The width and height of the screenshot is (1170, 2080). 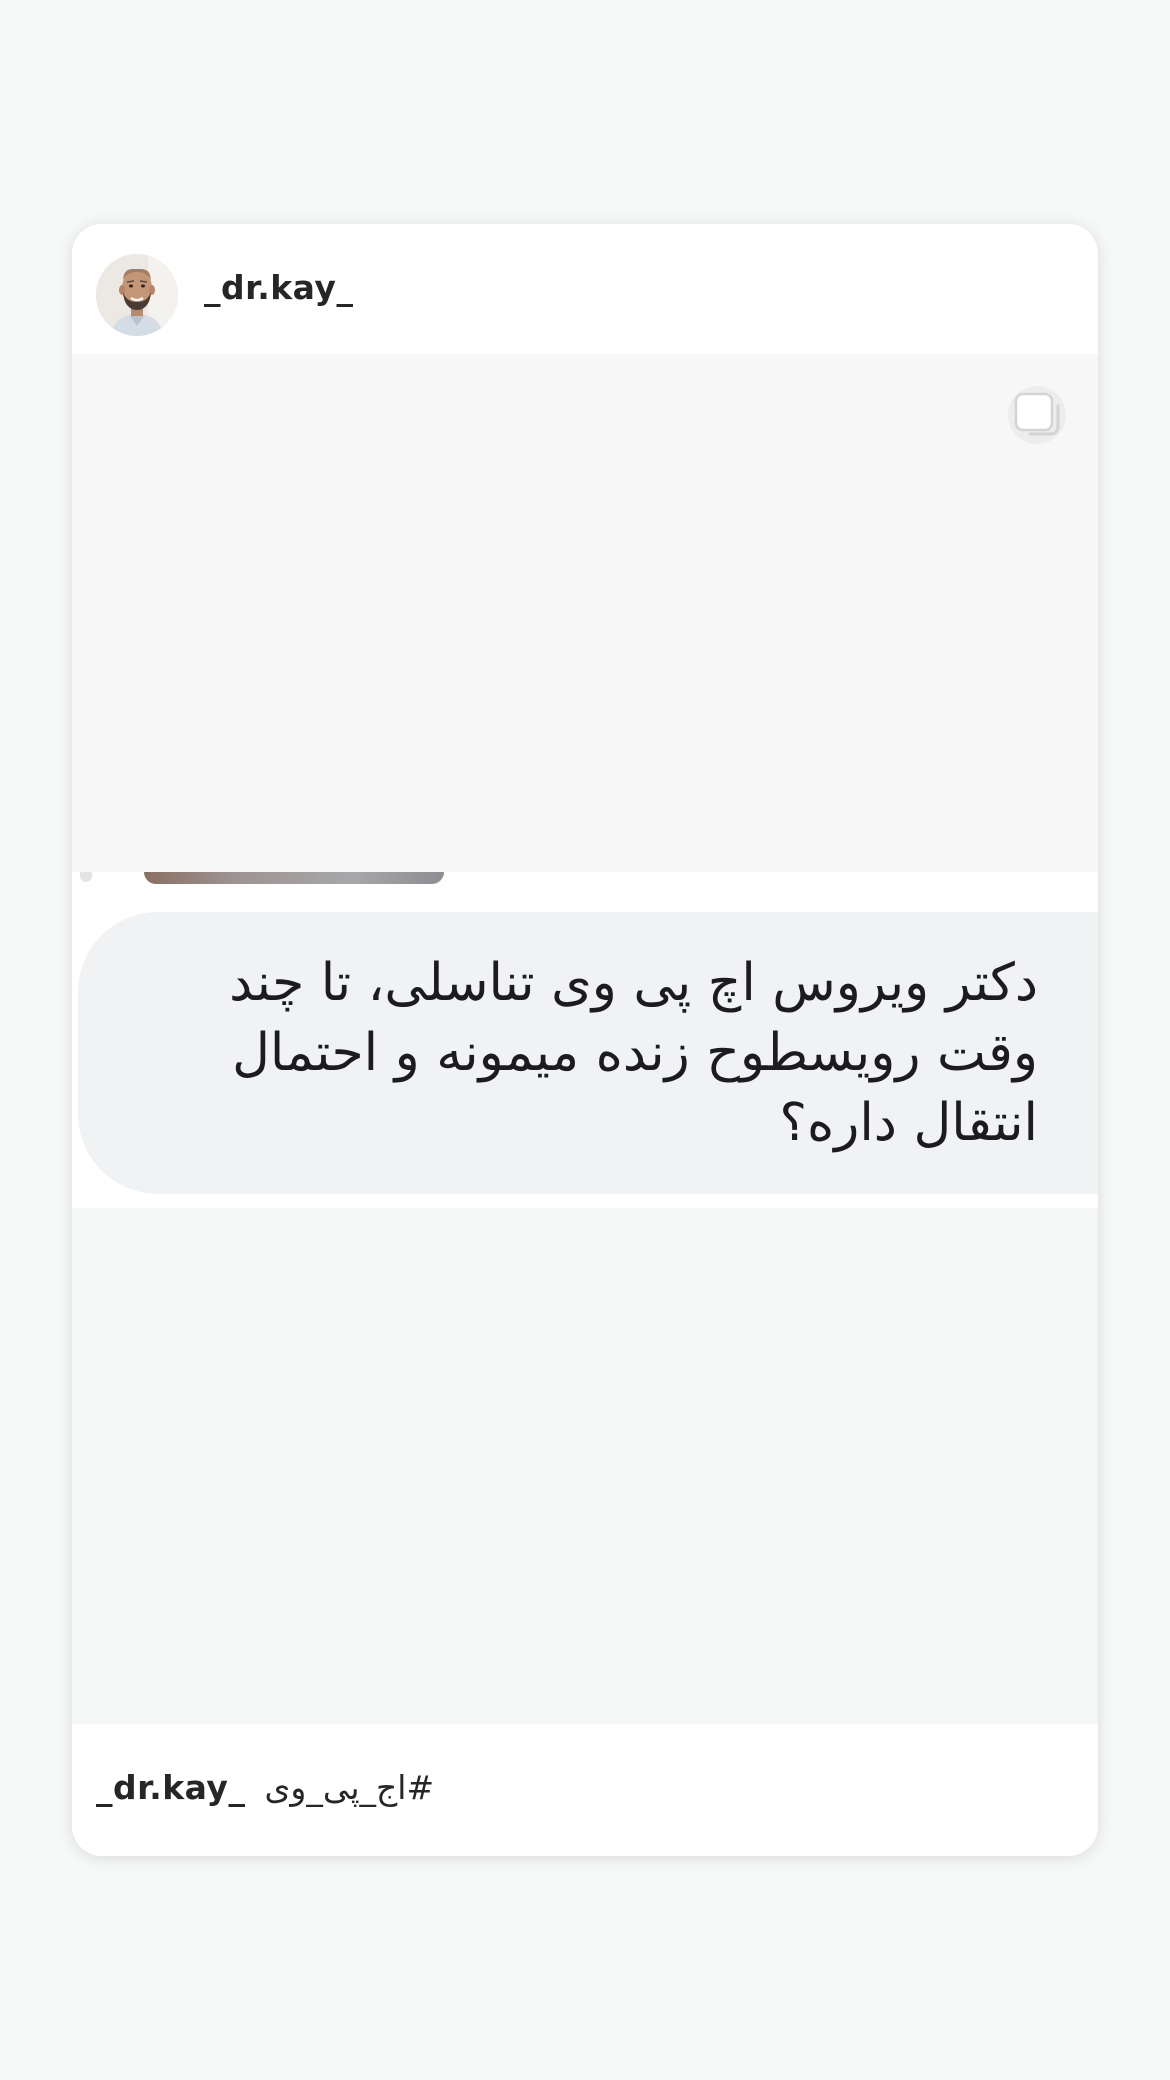 I want to click on caption-username: _dr.kay_, so click(x=170, y=1787).